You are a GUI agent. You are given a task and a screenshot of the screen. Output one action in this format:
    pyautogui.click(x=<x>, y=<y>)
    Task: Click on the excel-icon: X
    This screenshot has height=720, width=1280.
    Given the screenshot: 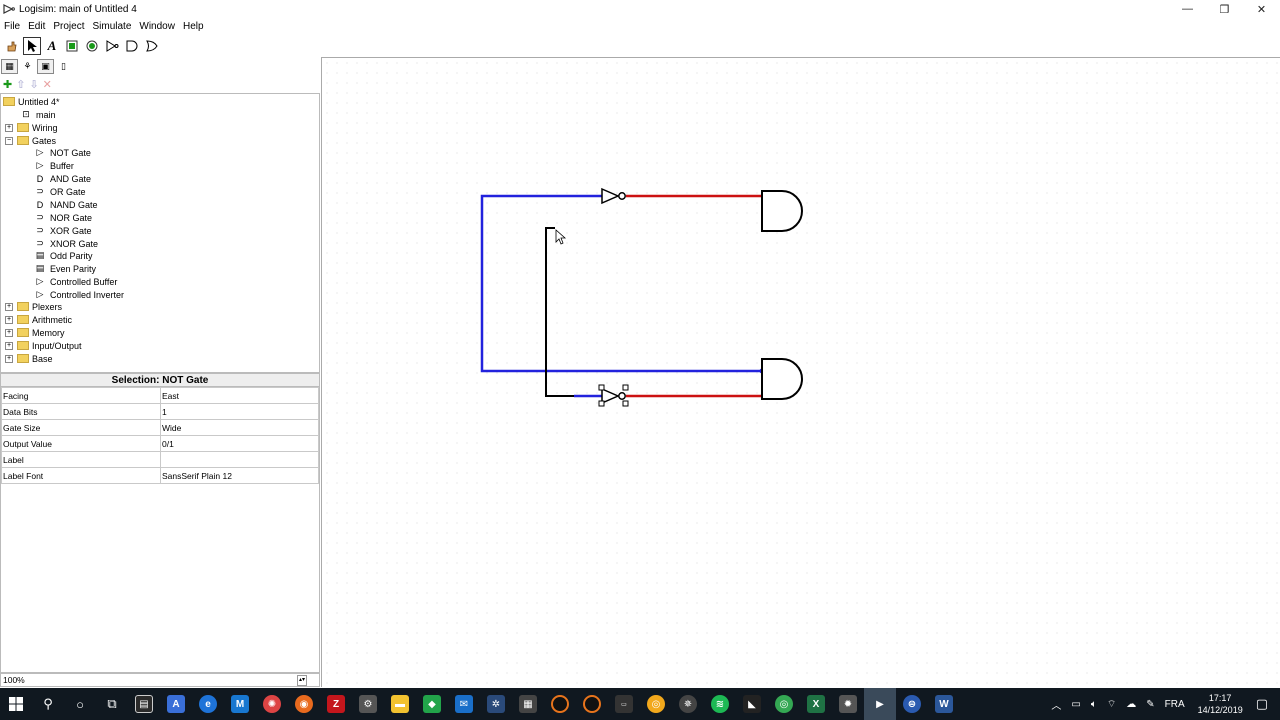 What is the action you would take?
    pyautogui.click(x=816, y=704)
    